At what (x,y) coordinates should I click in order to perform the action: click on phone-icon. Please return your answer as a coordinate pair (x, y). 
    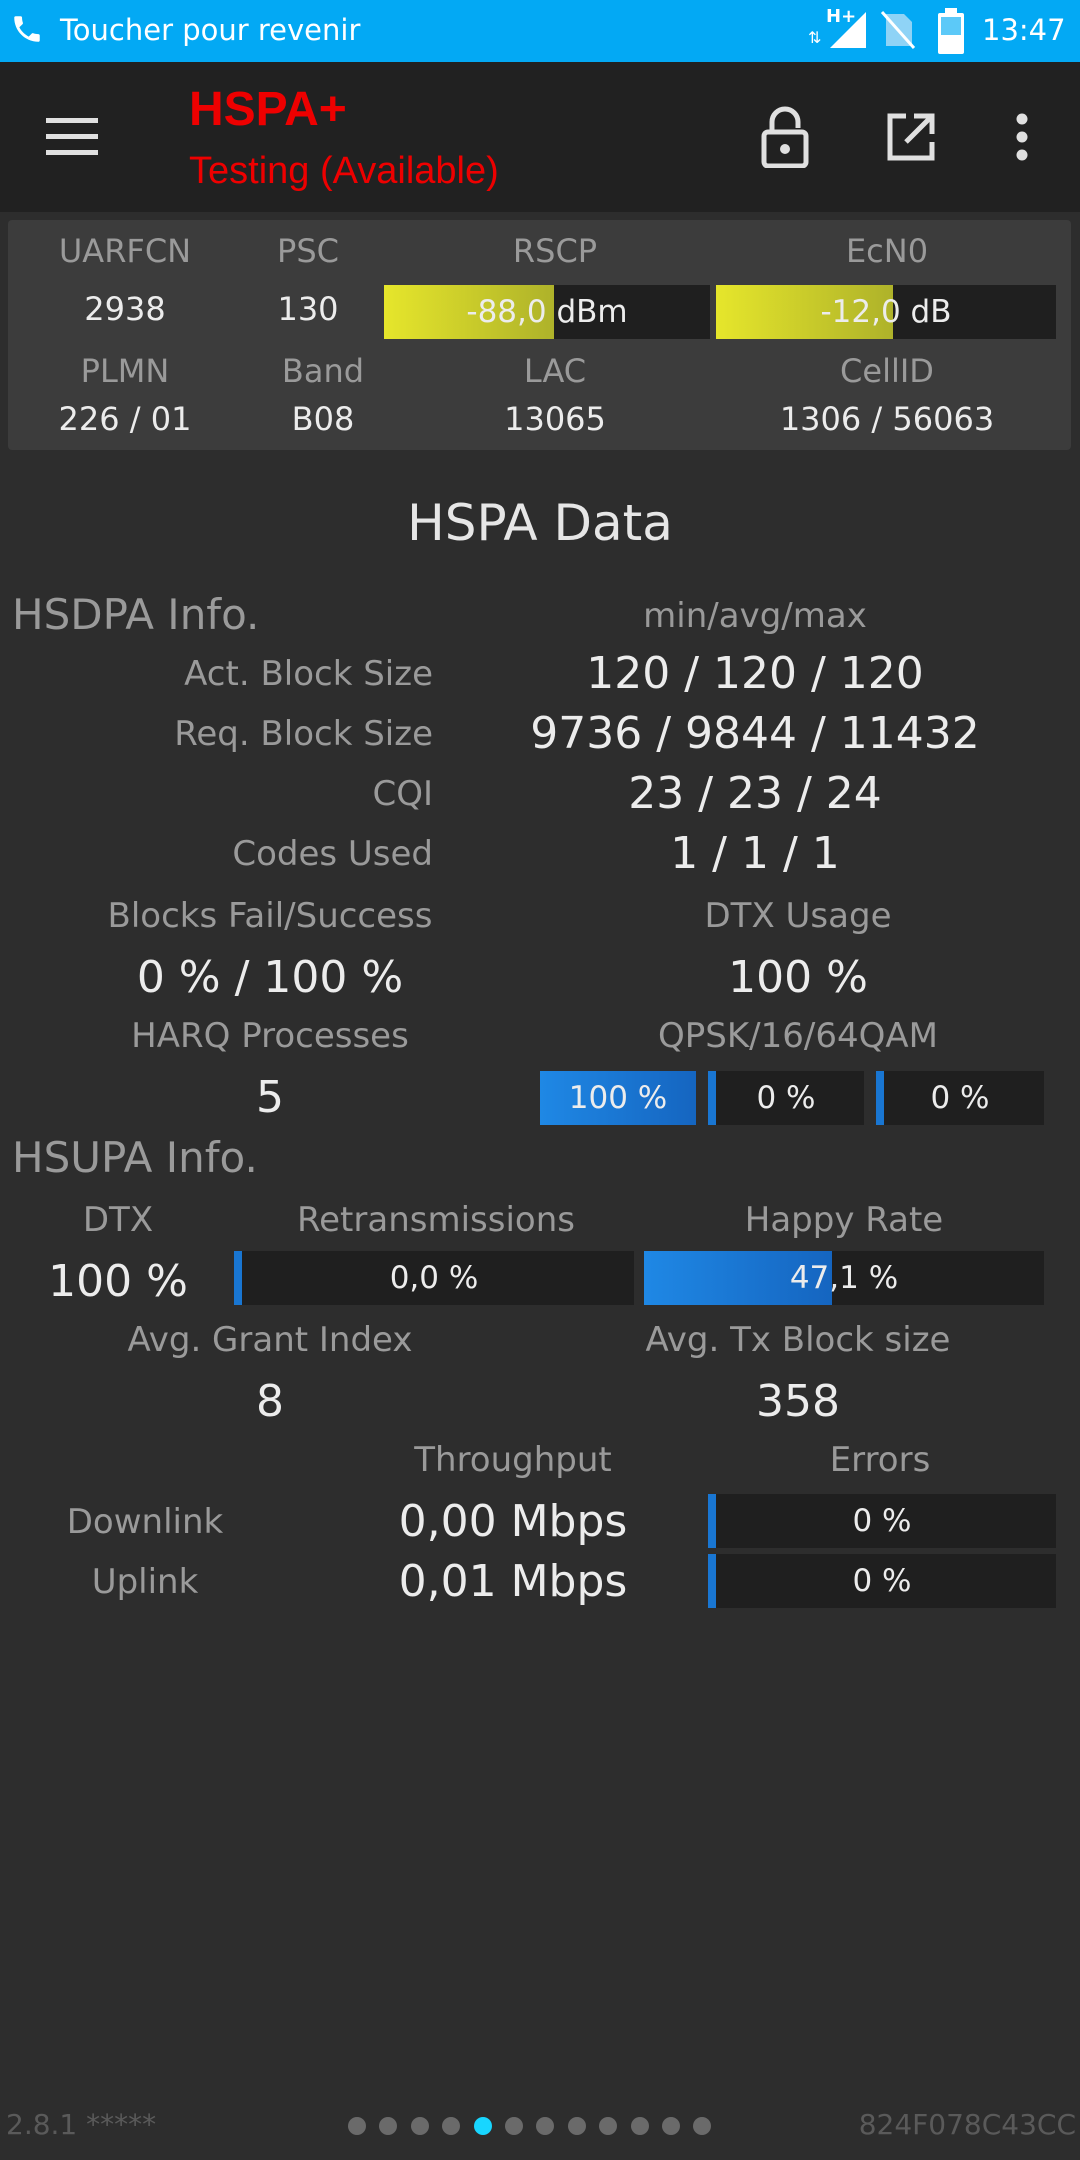
    Looking at the image, I should click on (27, 29).